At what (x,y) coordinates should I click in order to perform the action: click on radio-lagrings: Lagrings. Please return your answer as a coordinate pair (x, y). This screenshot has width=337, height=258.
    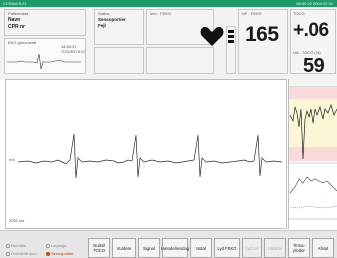
    Looking at the image, I should click on (56, 246).